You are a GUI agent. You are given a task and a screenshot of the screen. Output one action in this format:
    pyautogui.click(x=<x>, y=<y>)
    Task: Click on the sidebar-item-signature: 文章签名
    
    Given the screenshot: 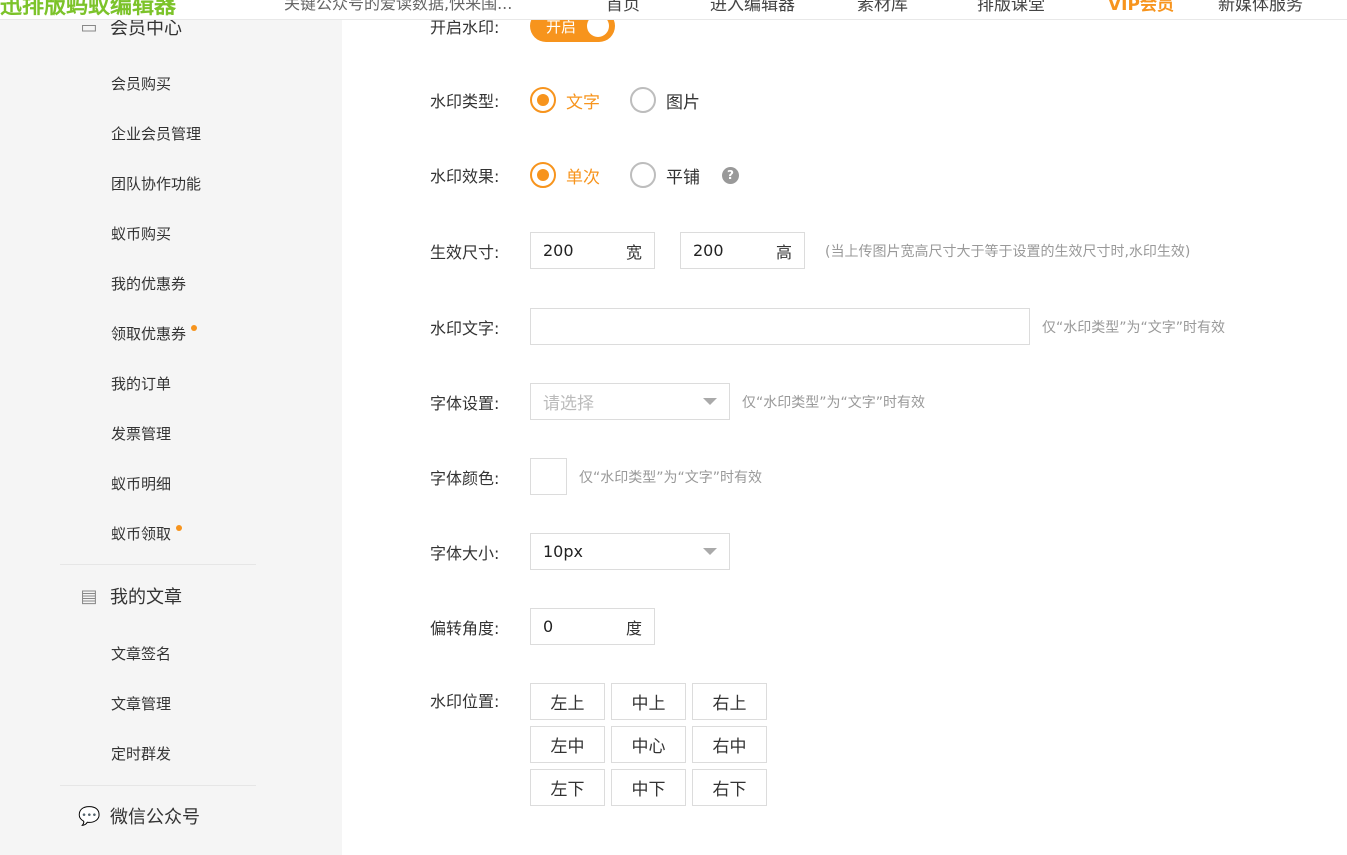 What is the action you would take?
    pyautogui.click(x=141, y=653)
    